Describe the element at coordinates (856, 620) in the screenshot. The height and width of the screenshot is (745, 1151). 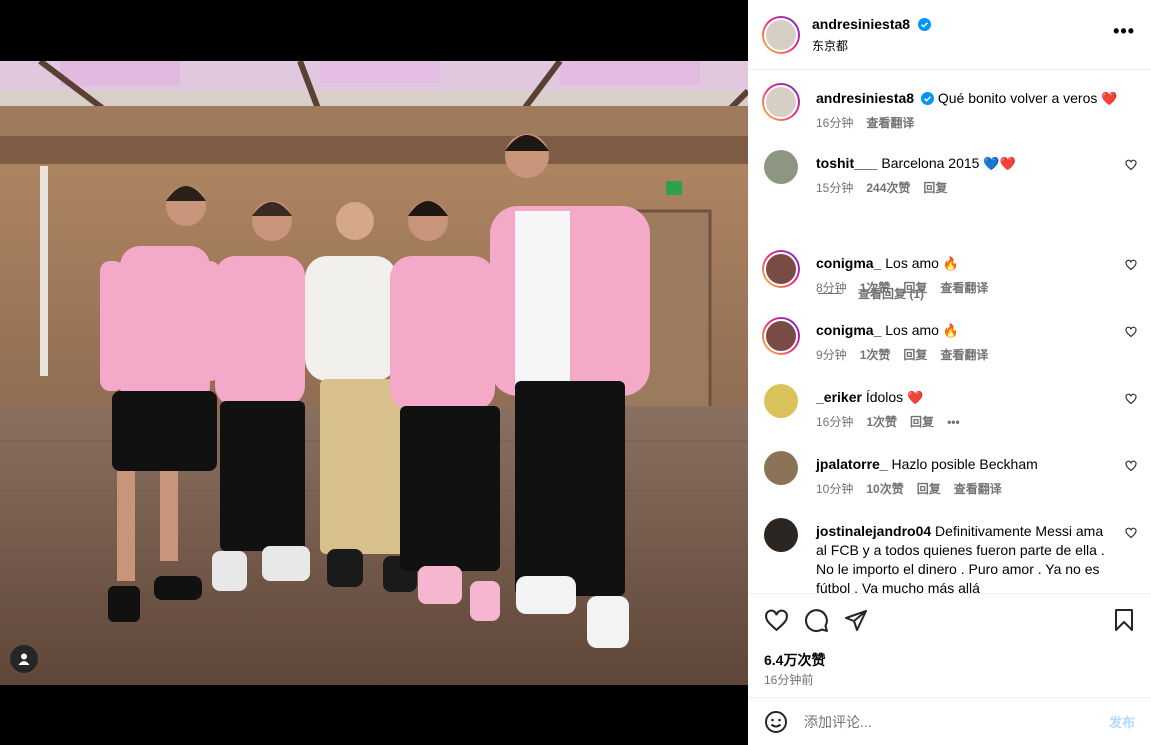
I see `share-icon` at that location.